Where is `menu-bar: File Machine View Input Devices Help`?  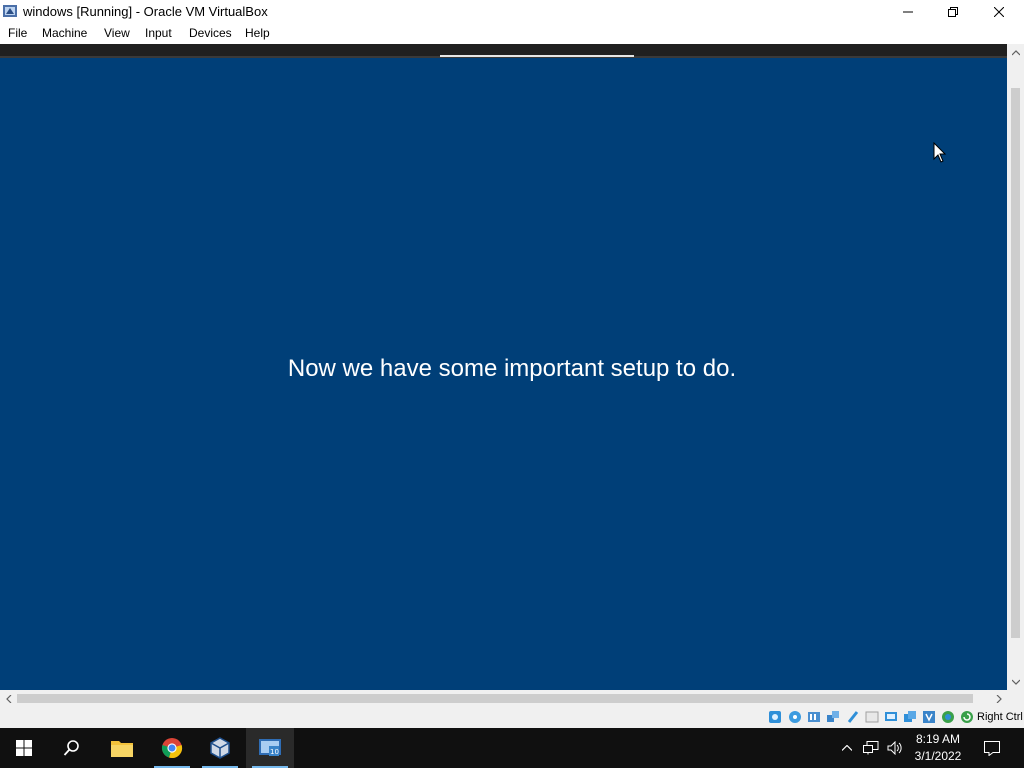
menu-bar: File Machine View Input Devices Help is located at coordinates (512, 33).